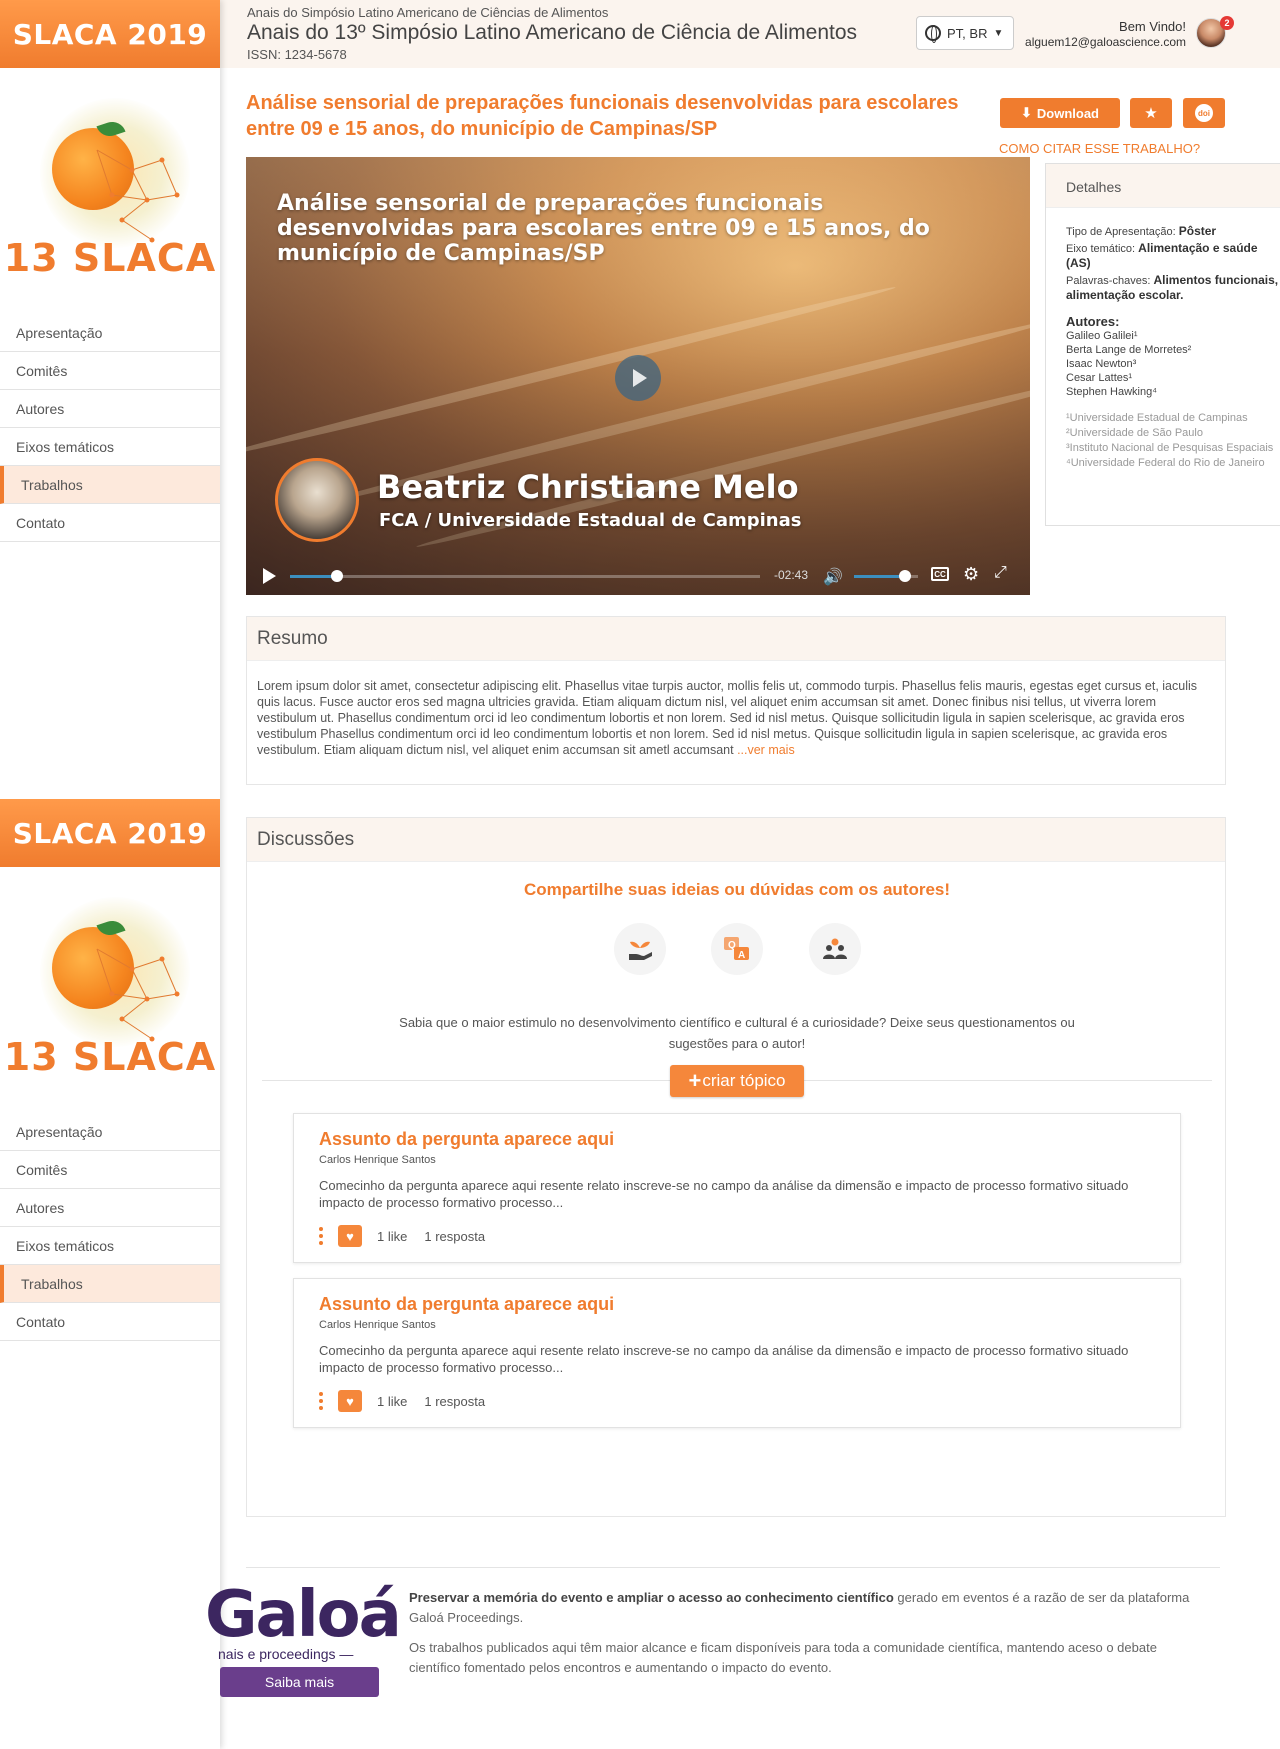  I want to click on keywords-label: Palavras-chaves:, so click(1108, 281).